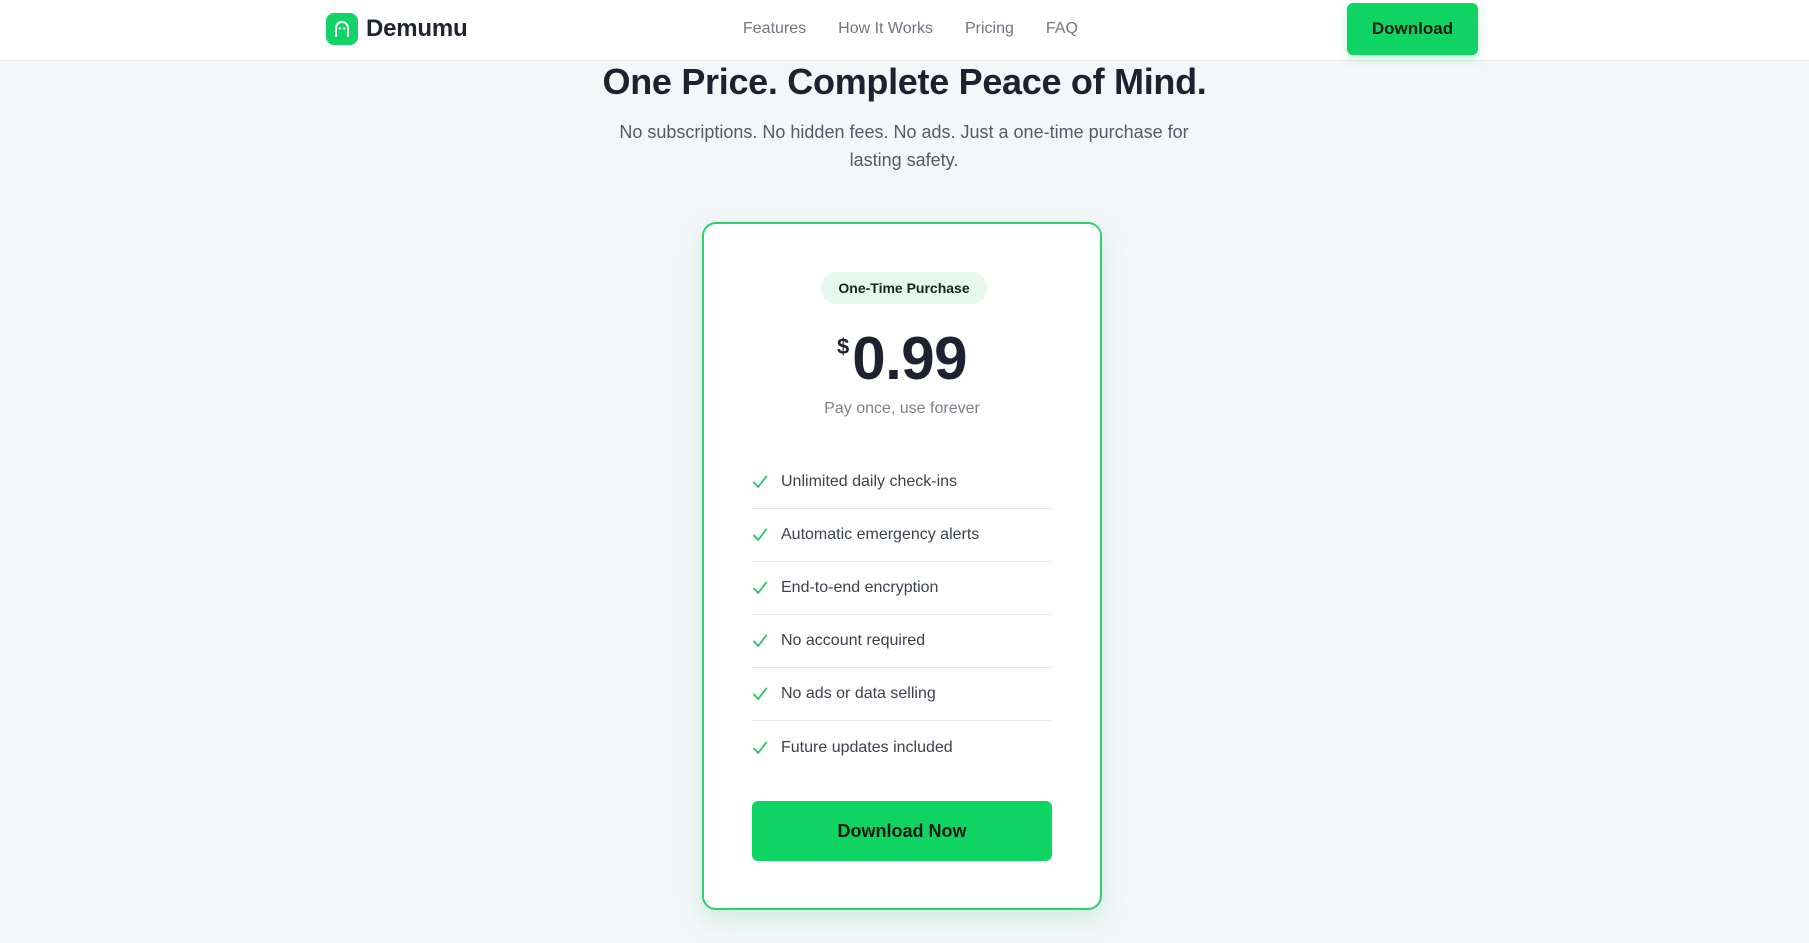  I want to click on feature-label: Automatic emergency alerts, so click(880, 534).